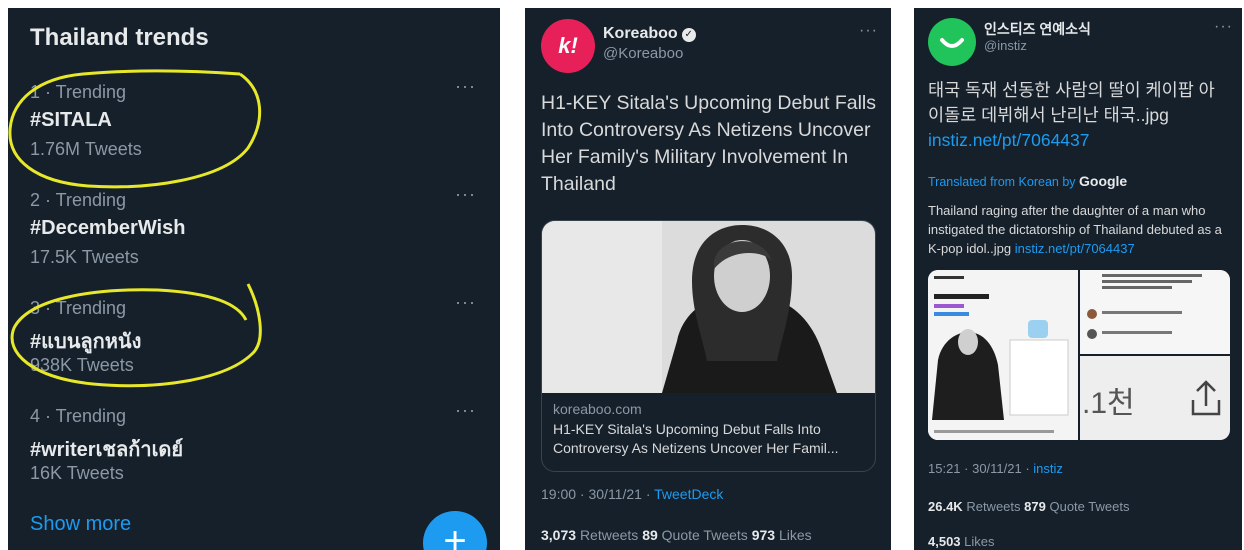  I want to click on quote-count: 89, so click(650, 535).